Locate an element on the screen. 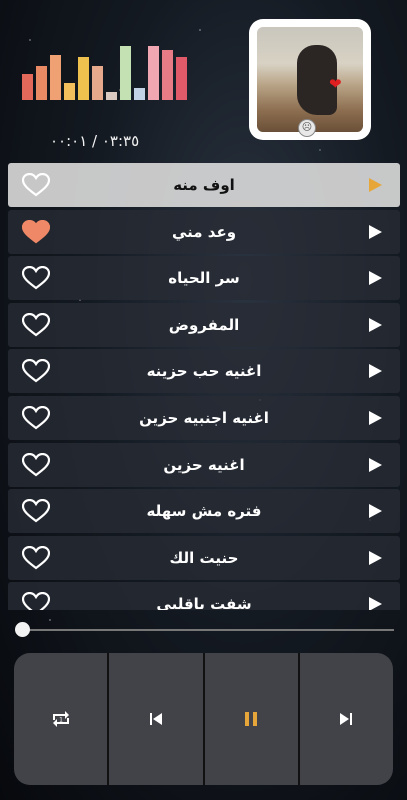 This screenshot has width=407, height=800. playlist-item: حنيت الك is located at coordinates (204, 557).